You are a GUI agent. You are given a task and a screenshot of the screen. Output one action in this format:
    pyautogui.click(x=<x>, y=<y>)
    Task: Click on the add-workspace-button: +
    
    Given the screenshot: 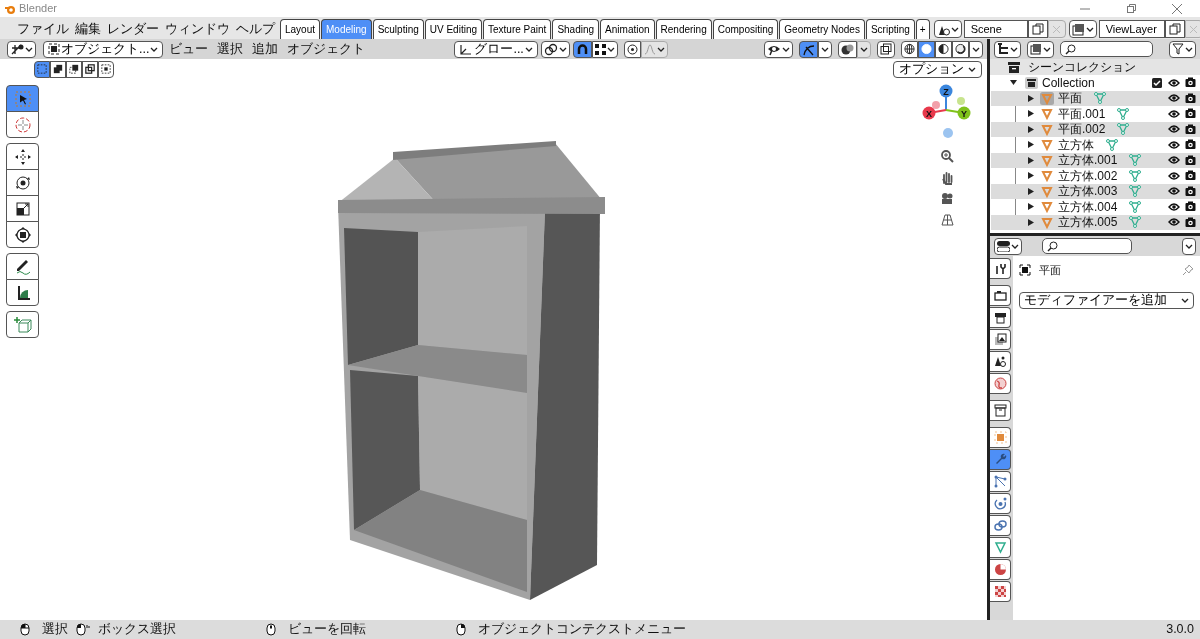 What is the action you would take?
    pyautogui.click(x=922, y=29)
    